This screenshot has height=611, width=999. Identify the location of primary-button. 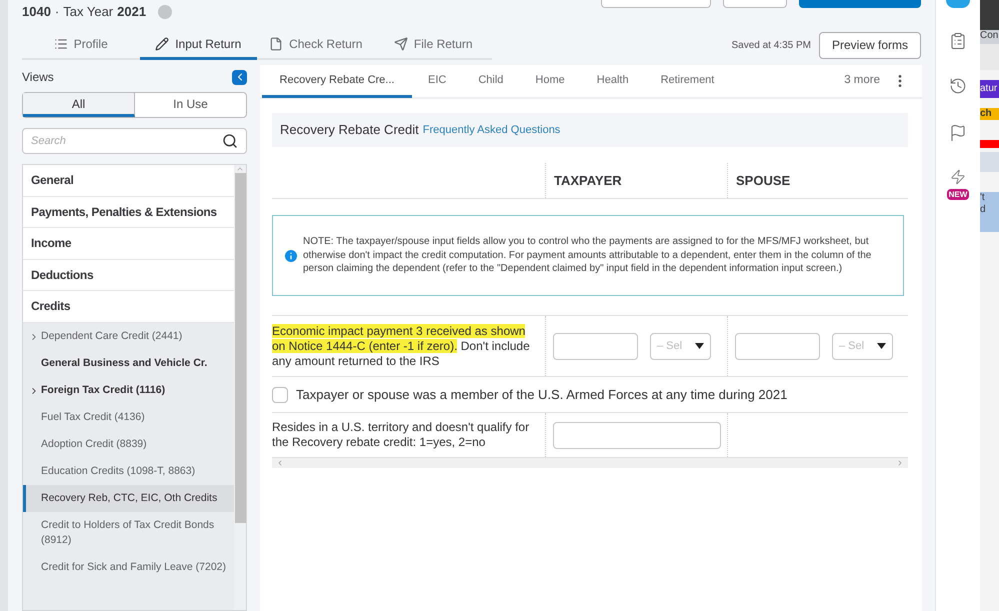
(860, 4).